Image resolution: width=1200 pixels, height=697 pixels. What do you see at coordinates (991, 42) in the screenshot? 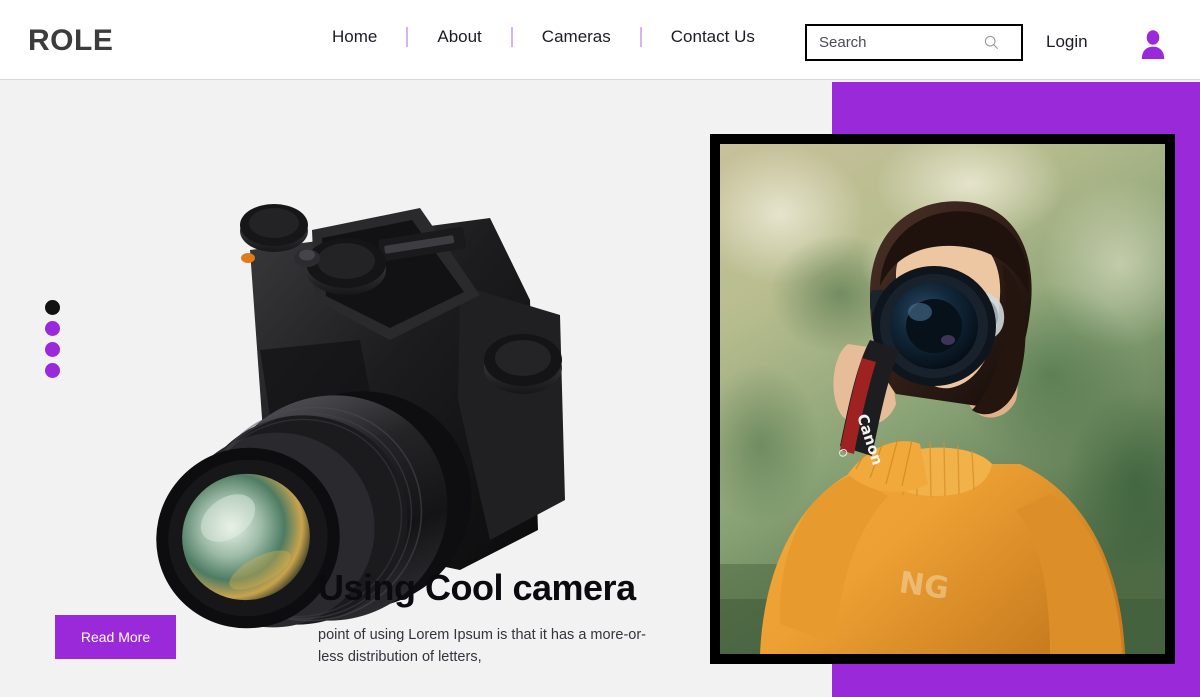
I see `search-icon` at bounding box center [991, 42].